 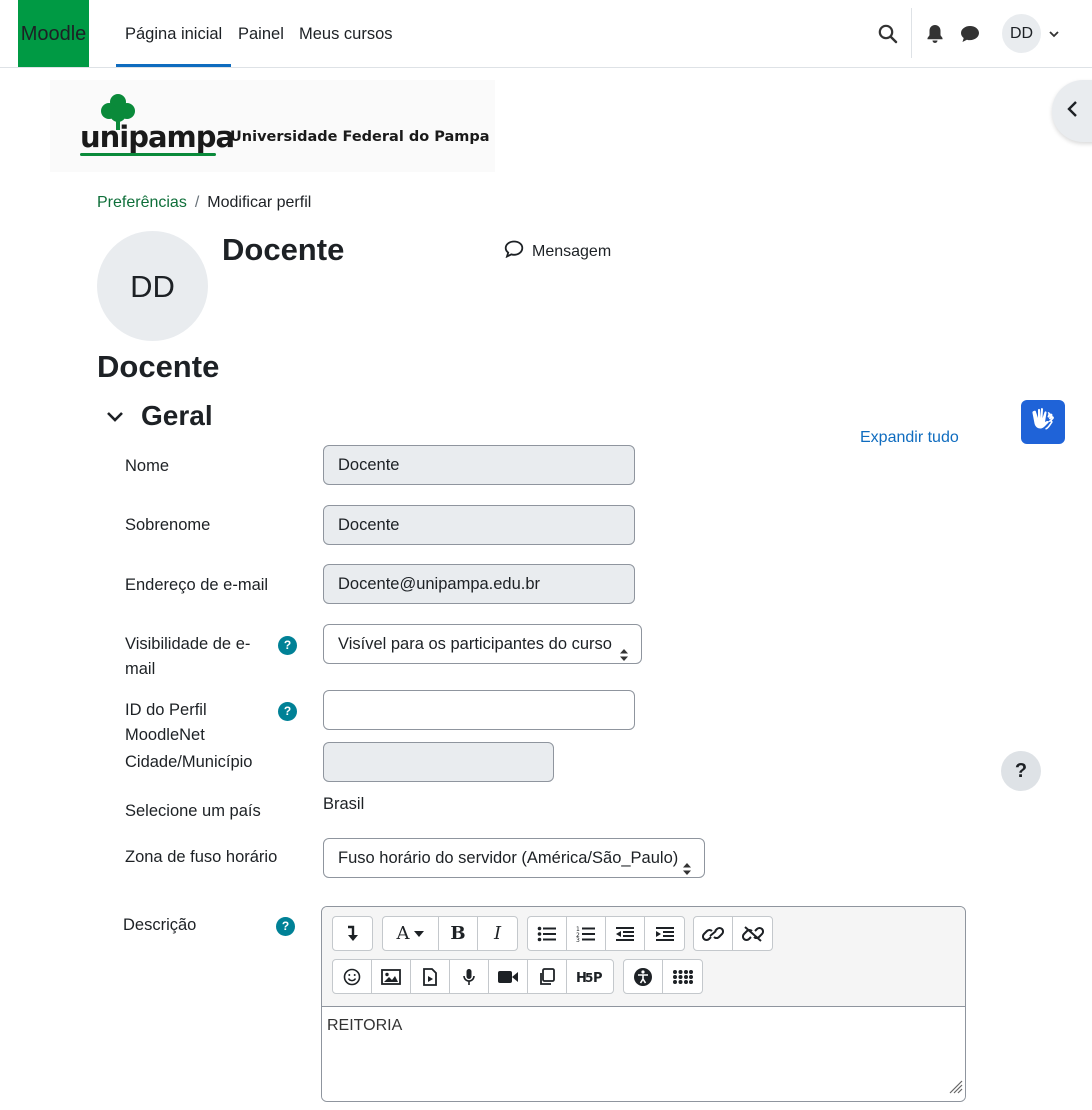 What do you see at coordinates (391, 976) in the screenshot?
I see `image-icon` at bounding box center [391, 976].